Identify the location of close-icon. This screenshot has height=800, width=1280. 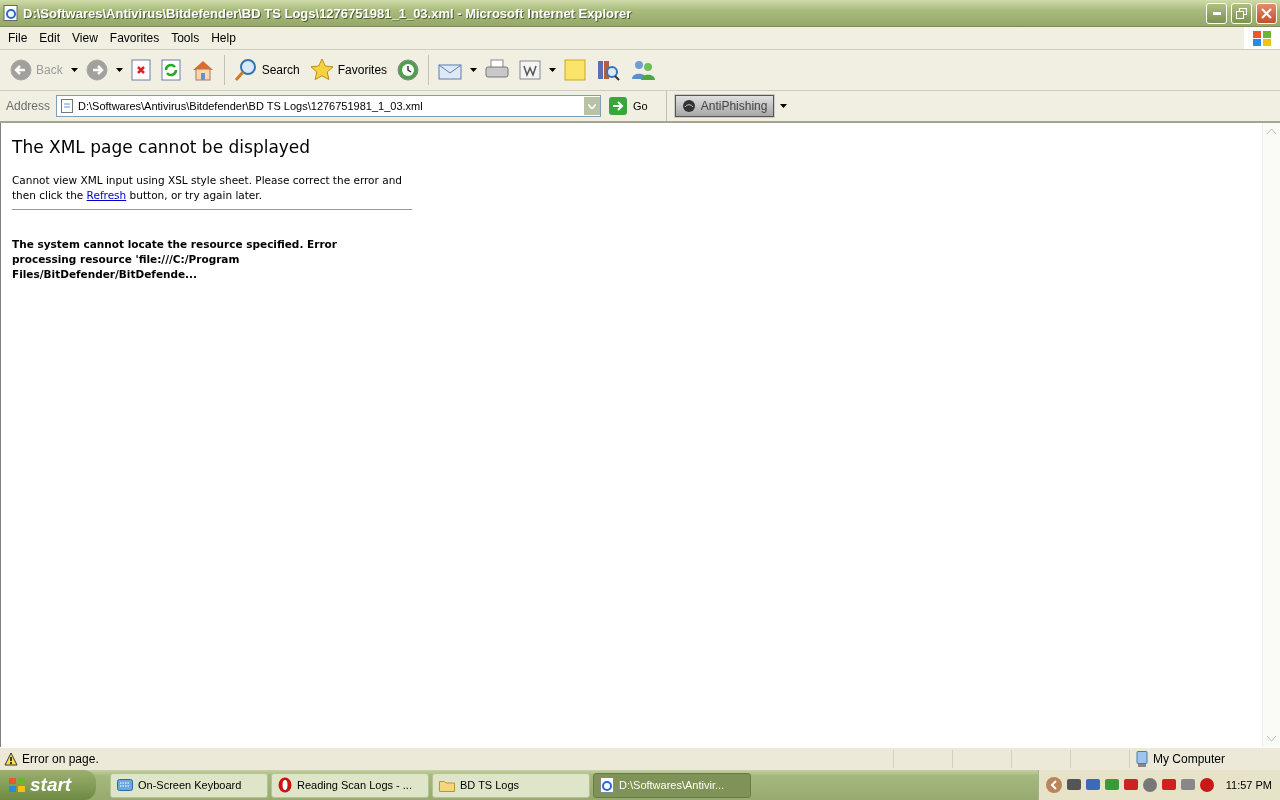
(1266, 13).